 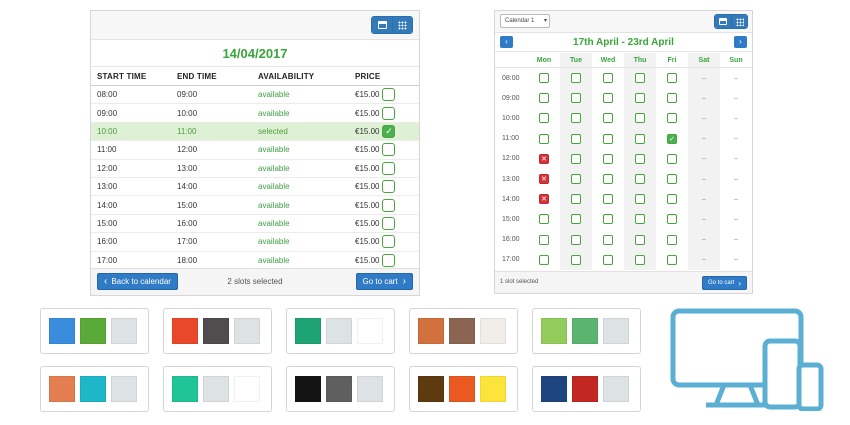 What do you see at coordinates (704, 78) in the screenshot?
I see `unavailable-dash: –` at bounding box center [704, 78].